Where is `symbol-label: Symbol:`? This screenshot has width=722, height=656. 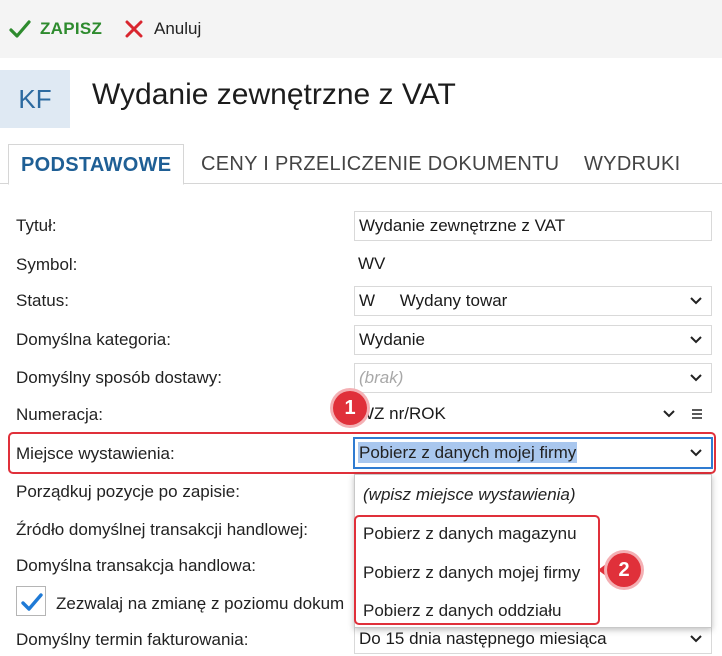 symbol-label: Symbol: is located at coordinates (47, 264).